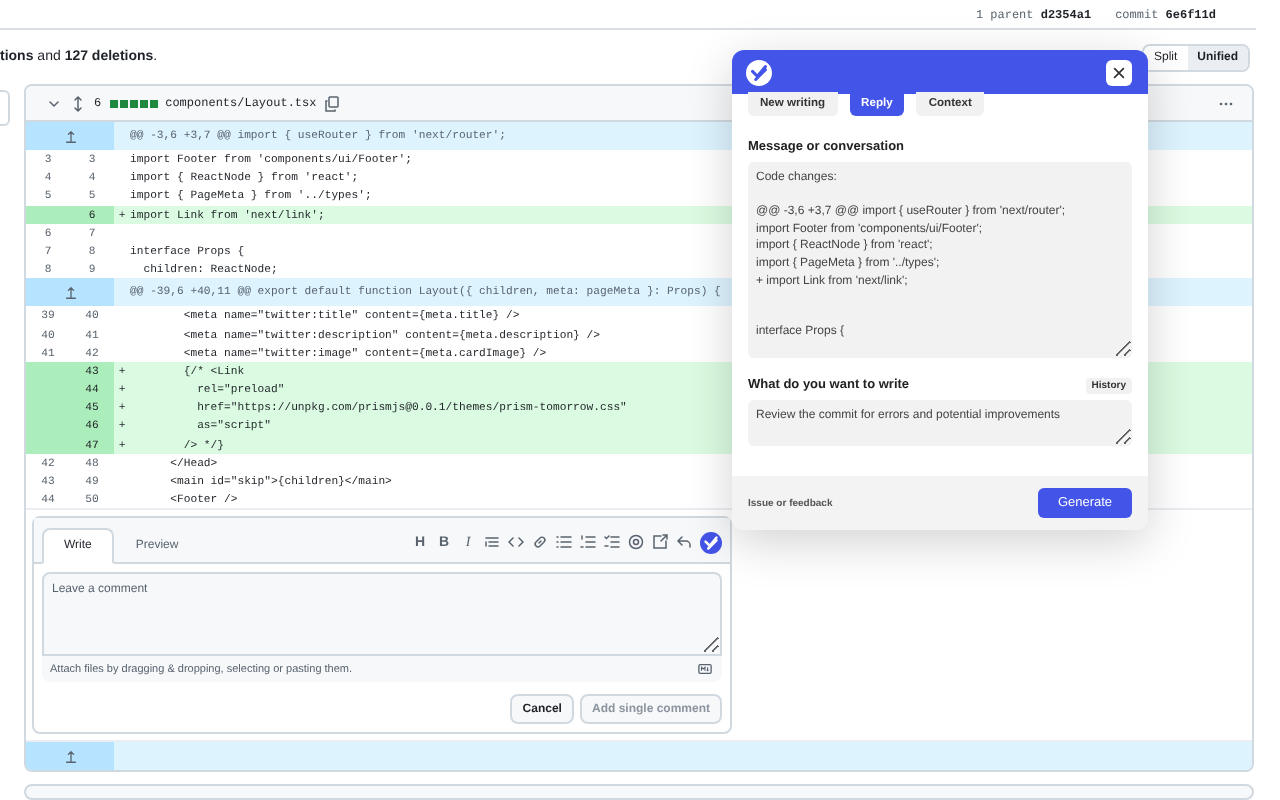  Describe the element at coordinates (133, 103) in the screenshot. I see `diffstat-drawing` at that location.